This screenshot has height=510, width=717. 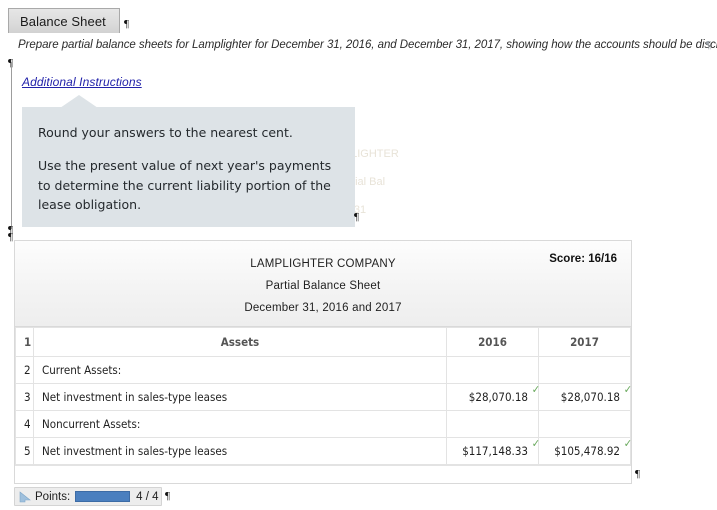 I want to click on tab-label: Balance Sheet, so click(x=63, y=21).